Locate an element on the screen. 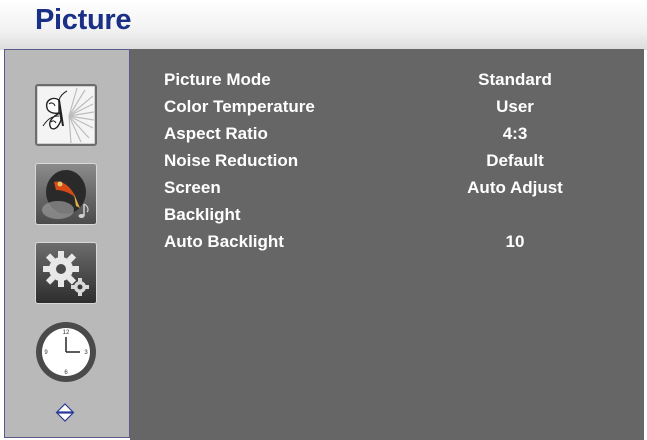 The height and width of the screenshot is (440, 647). menu-item-color-temperature: Color Temperature User is located at coordinates (387, 107).